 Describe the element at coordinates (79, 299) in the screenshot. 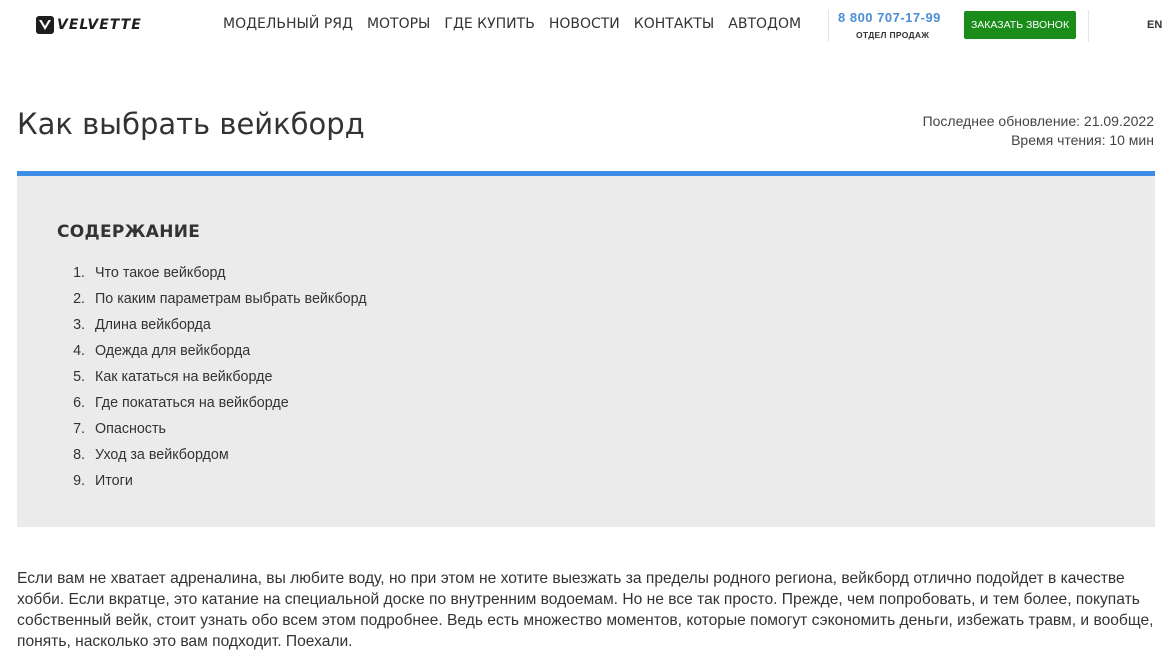

I see `toc-item-number: 2.` at that location.